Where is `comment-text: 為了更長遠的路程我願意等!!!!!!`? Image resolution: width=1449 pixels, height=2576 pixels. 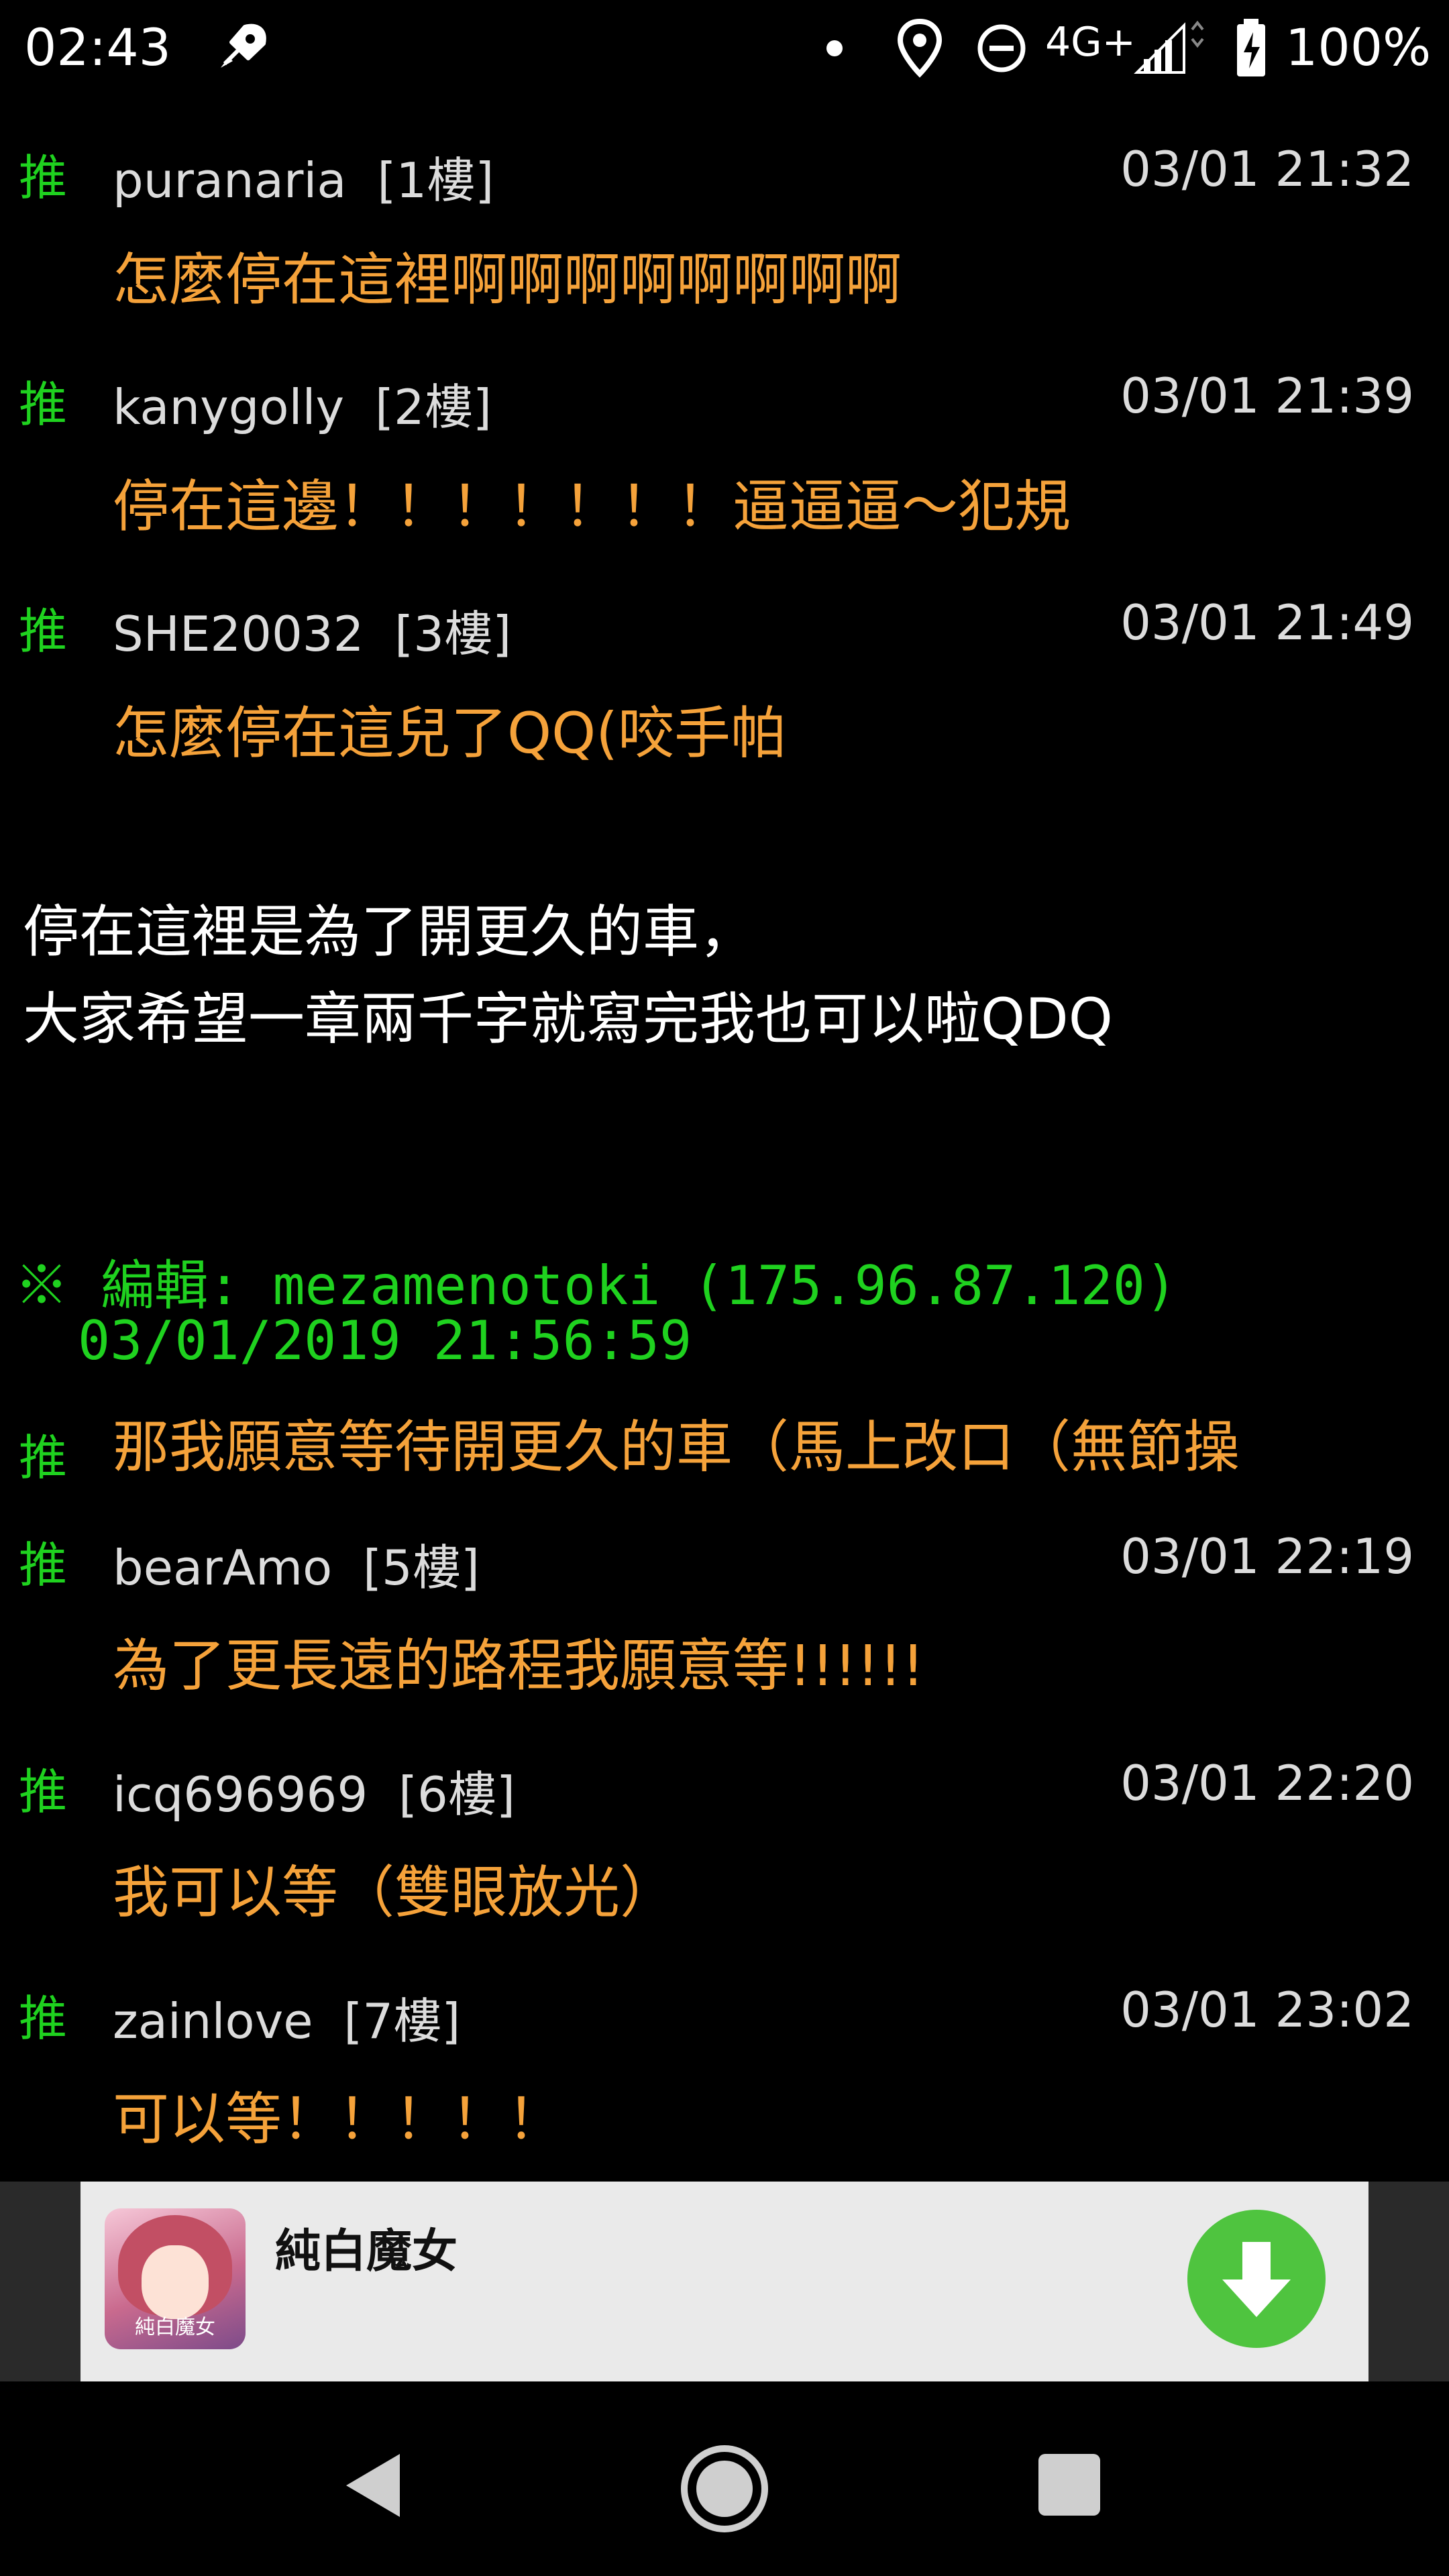 comment-text: 為了更長遠的路程我願意等!!!!!! is located at coordinates (519, 1666).